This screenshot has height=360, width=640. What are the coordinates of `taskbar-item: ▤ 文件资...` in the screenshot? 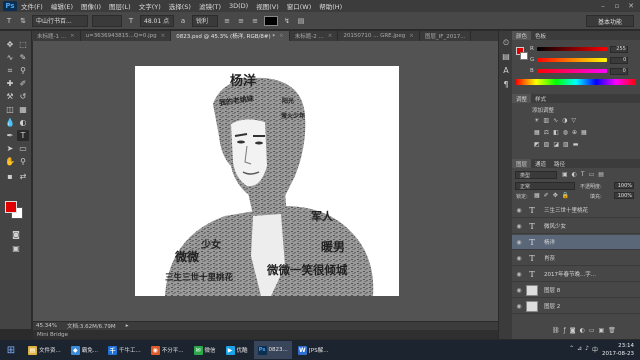 It's located at (44, 350).